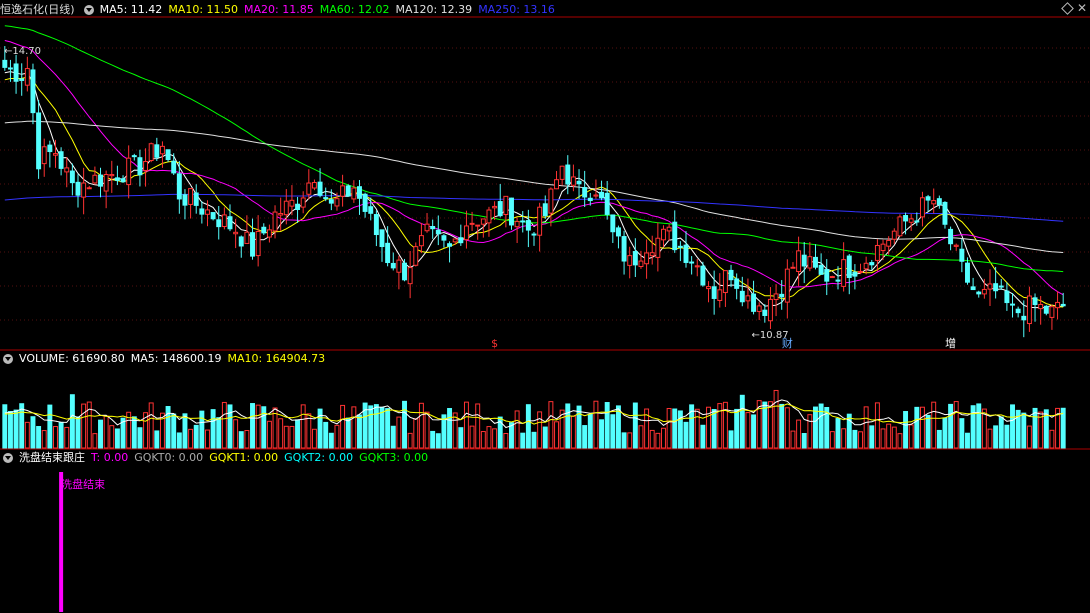 Image resolution: width=1090 pixels, height=613 pixels. What do you see at coordinates (787, 343) in the screenshot?
I see `event-marker-1: 财` at bounding box center [787, 343].